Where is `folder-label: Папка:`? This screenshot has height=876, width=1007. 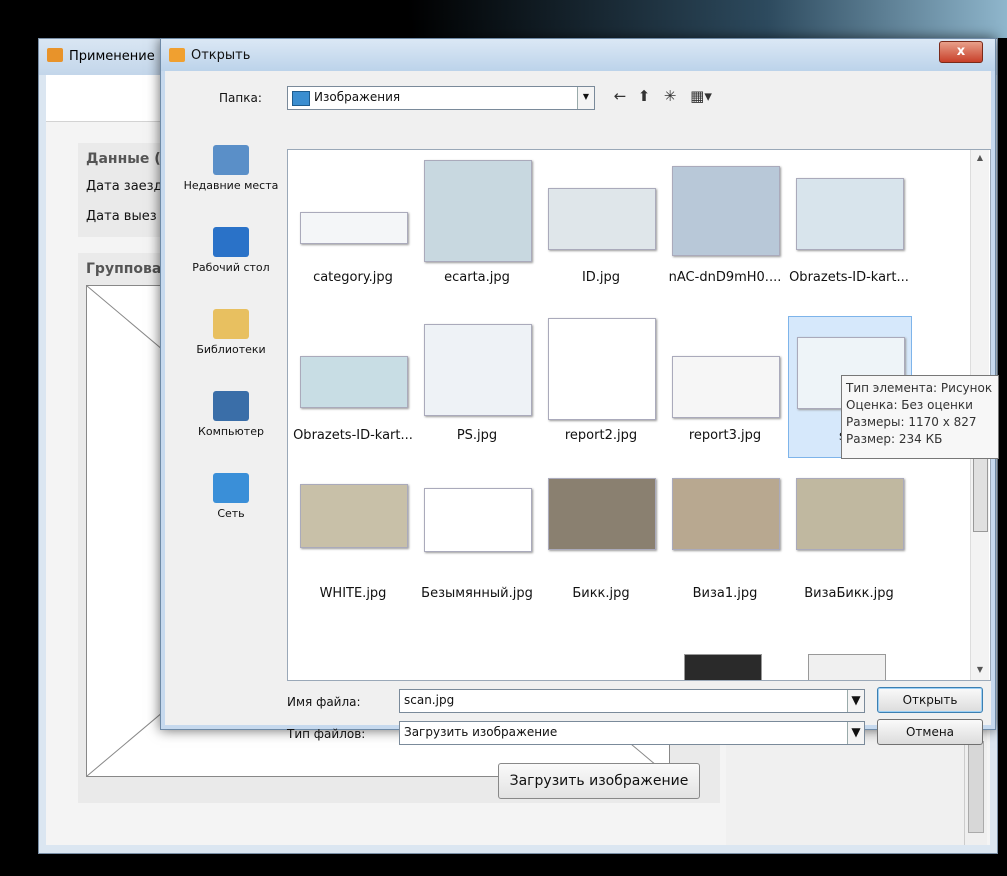 folder-label: Папка: is located at coordinates (240, 98).